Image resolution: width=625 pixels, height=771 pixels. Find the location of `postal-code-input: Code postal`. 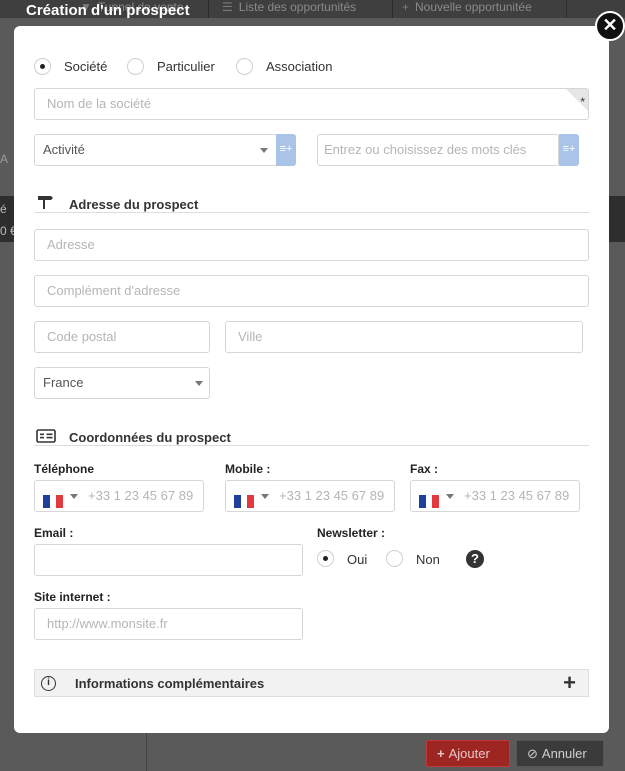

postal-code-input: Code postal is located at coordinates (122, 337).